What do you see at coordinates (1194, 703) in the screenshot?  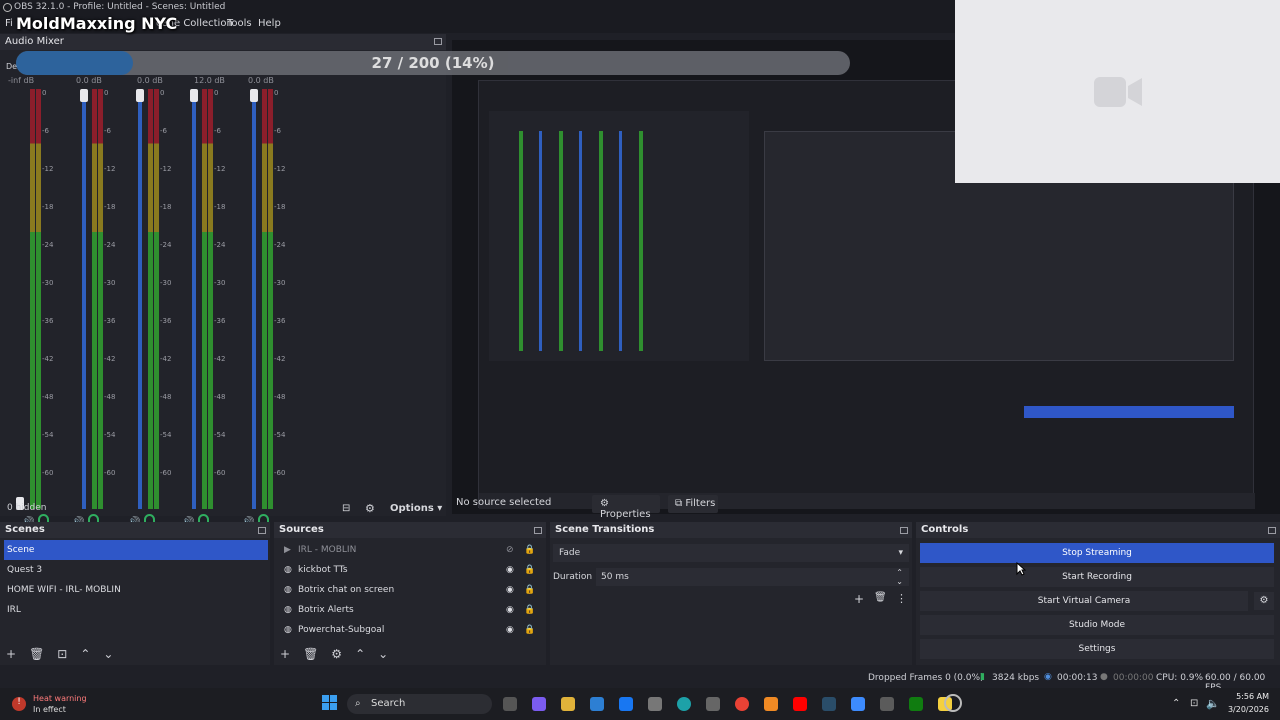 I see `network-icon: ⊡` at bounding box center [1194, 703].